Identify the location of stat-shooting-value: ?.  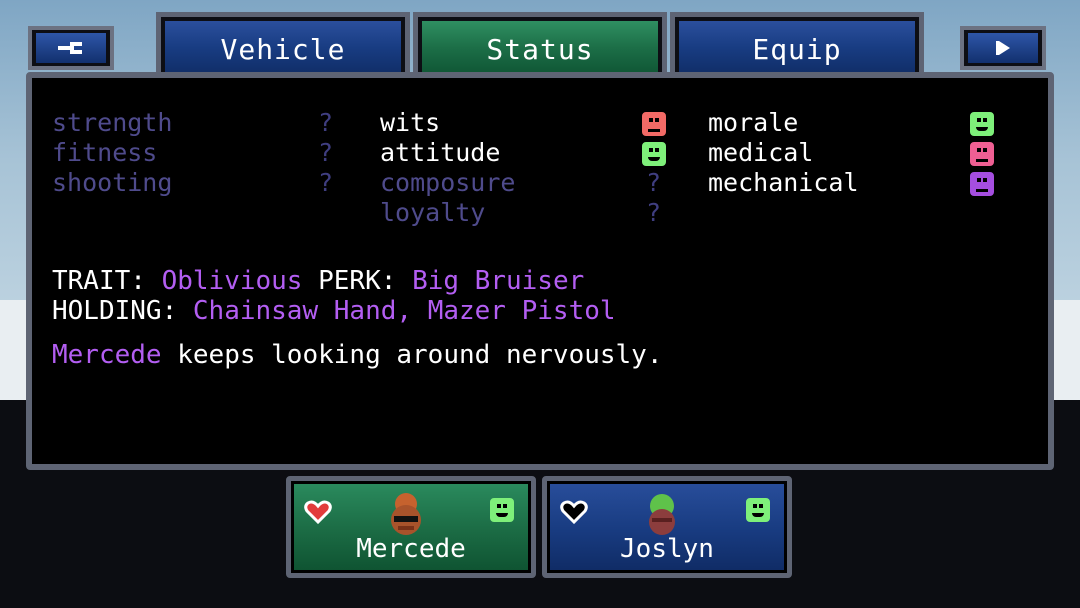
(326, 182).